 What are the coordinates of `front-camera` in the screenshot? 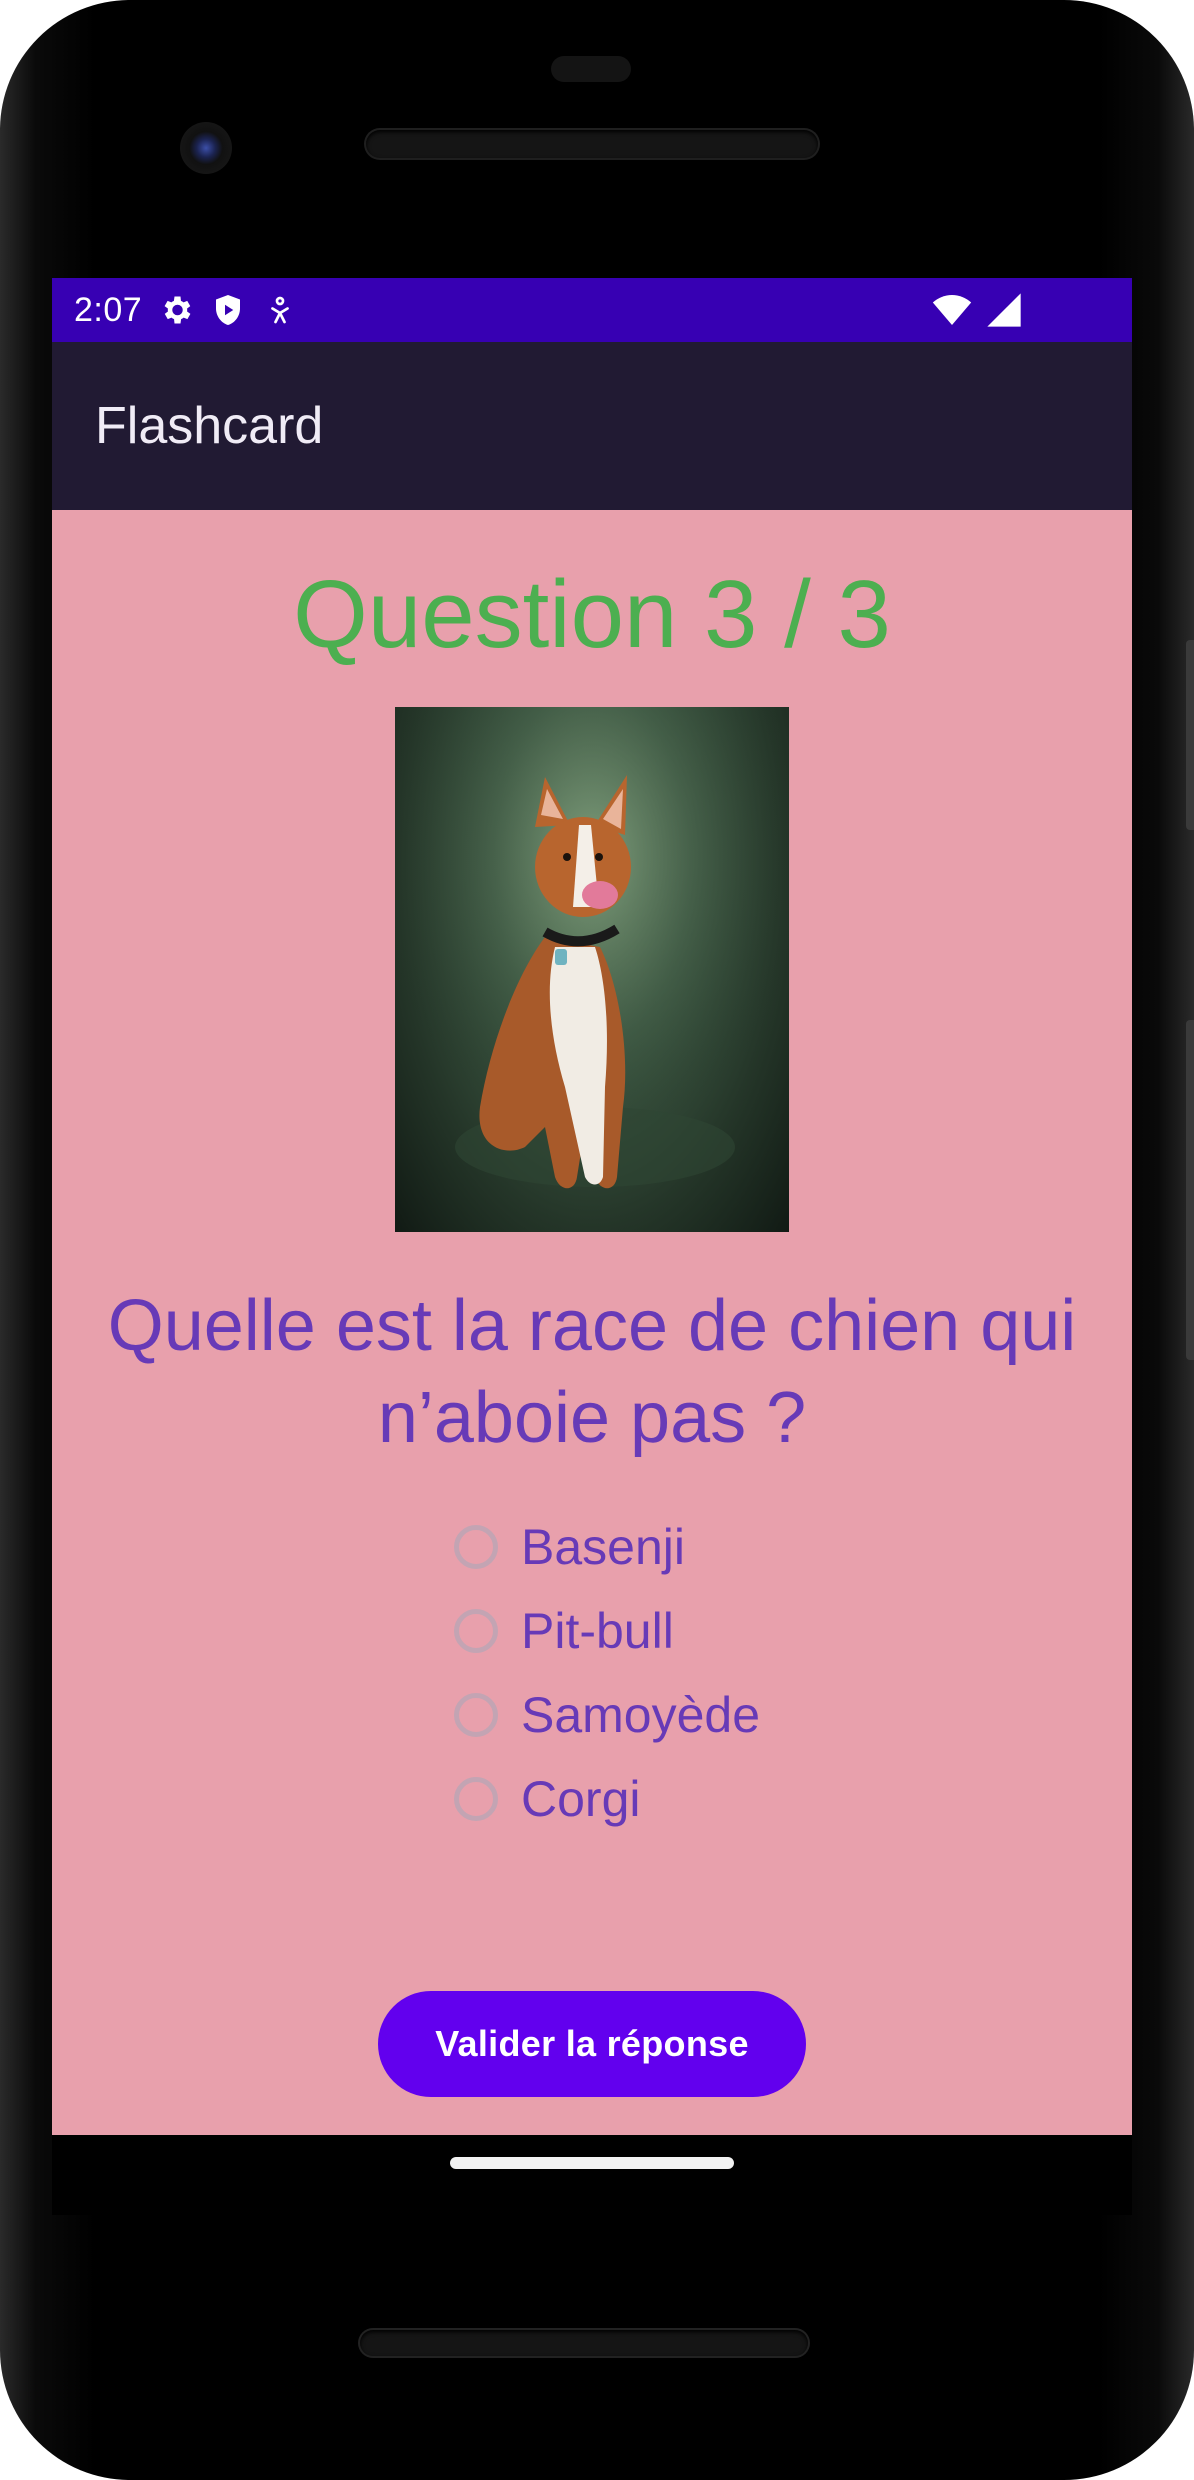 It's located at (206, 148).